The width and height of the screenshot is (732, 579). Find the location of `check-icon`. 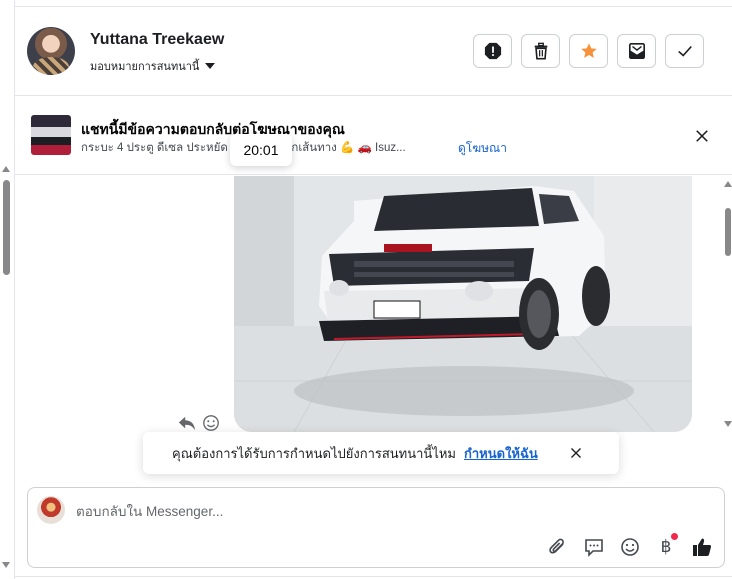

check-icon is located at coordinates (684, 51).